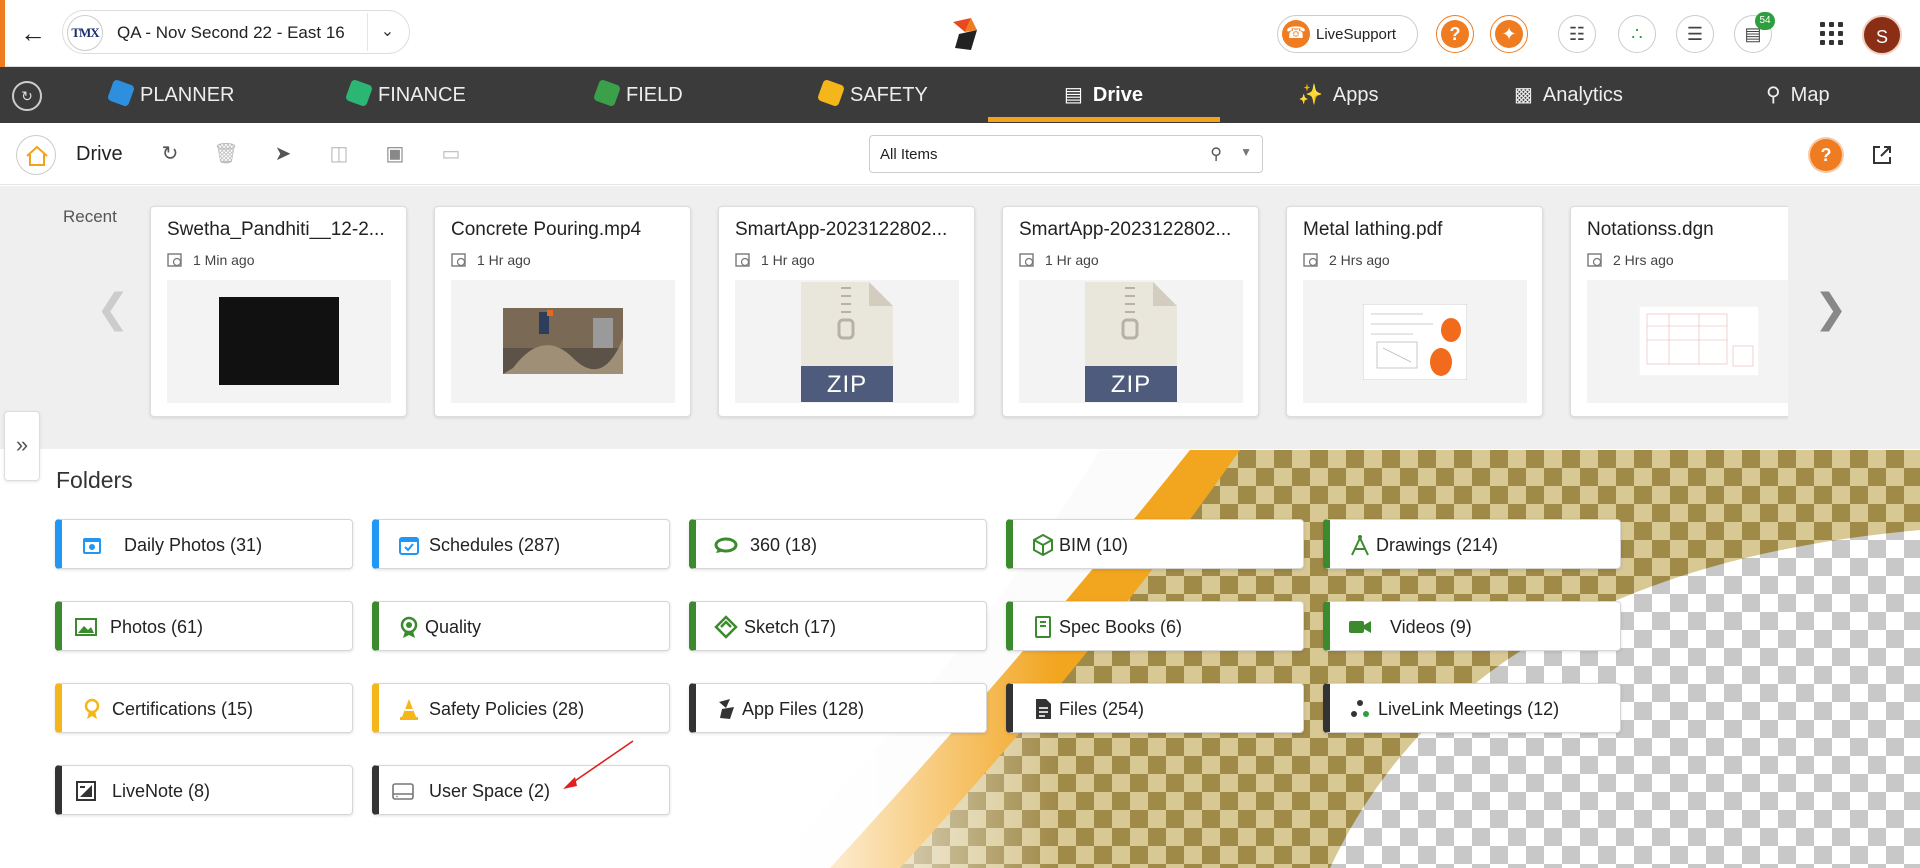  Describe the element at coordinates (1360, 627) in the screenshot. I see `video-camera-icon` at that location.